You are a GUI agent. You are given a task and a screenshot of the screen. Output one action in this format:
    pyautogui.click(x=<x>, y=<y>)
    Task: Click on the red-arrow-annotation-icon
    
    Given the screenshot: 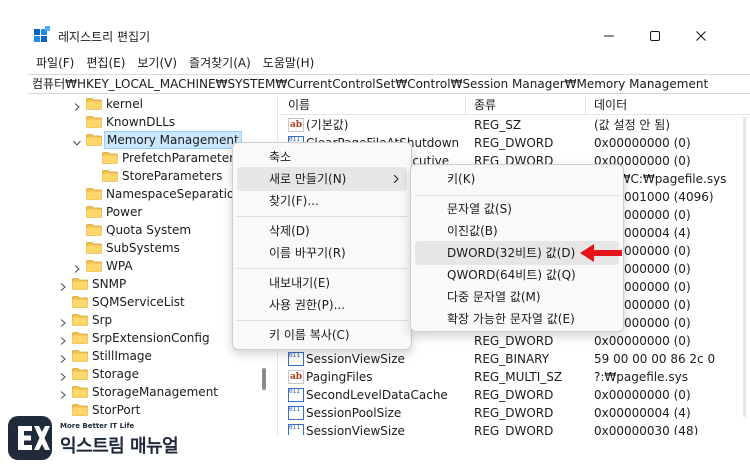 What is the action you would take?
    pyautogui.click(x=601, y=253)
    